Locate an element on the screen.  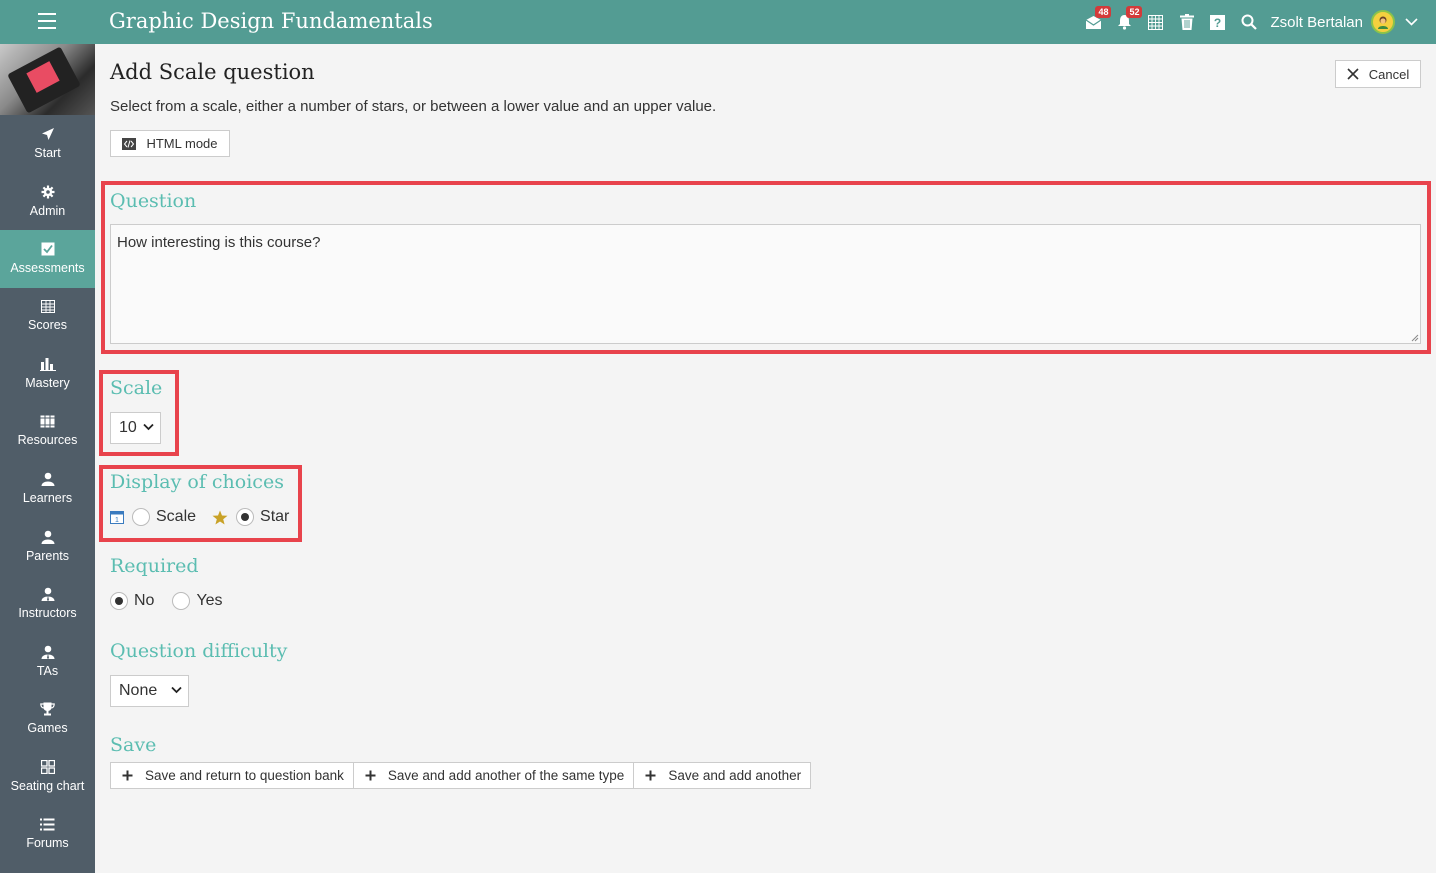
sidebar-item-tas: TAs is located at coordinates (47, 662).